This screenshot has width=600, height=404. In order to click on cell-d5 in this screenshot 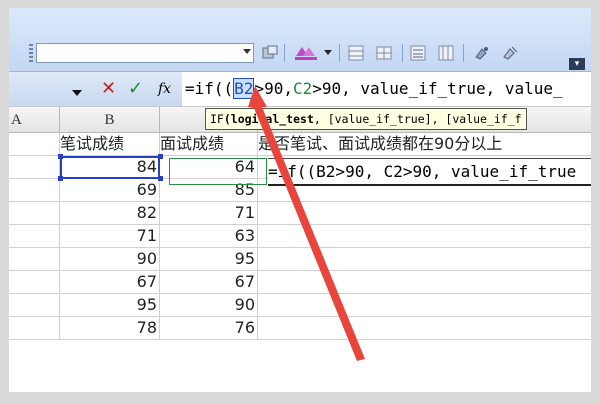, I will do `click(424, 236)`.